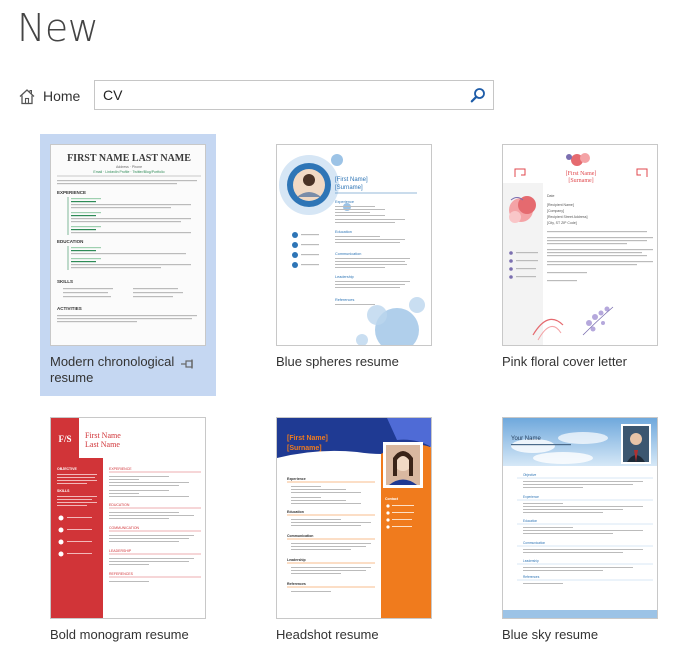  I want to click on thumb-section: COMMUNICATION, so click(124, 528).